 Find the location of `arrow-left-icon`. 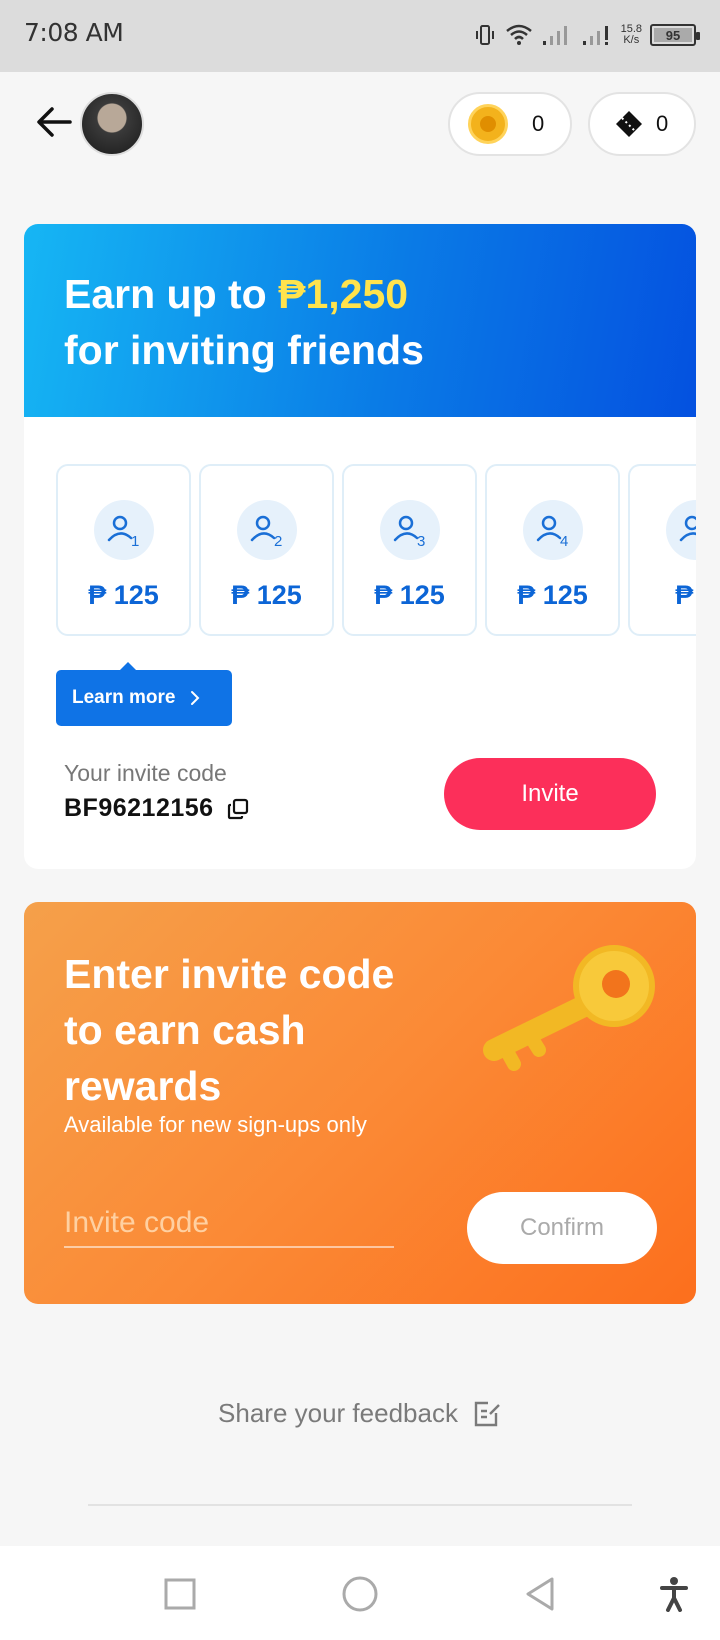

arrow-left-icon is located at coordinates (54, 122).